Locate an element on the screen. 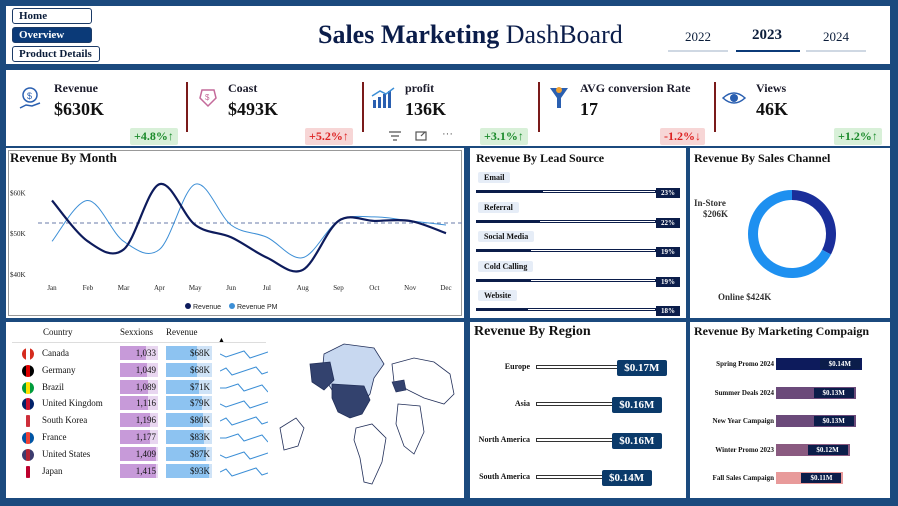 The image size is (898, 506). lead-source-bar-track is located at coordinates (566, 250).